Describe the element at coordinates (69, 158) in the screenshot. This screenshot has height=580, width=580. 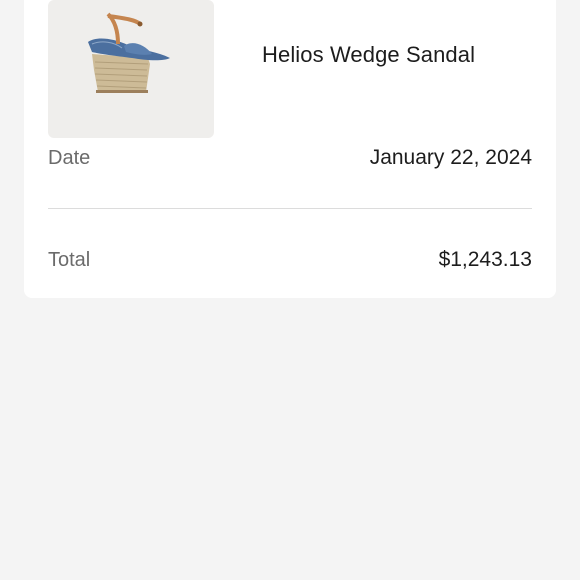
I see `date-label: Date` at that location.